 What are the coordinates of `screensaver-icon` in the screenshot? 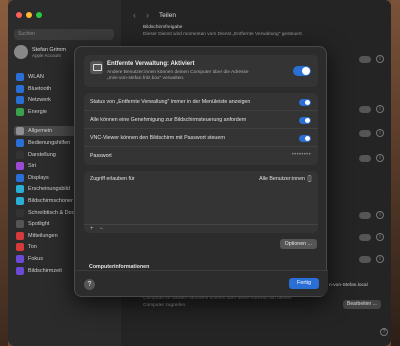 It's located at (20, 201).